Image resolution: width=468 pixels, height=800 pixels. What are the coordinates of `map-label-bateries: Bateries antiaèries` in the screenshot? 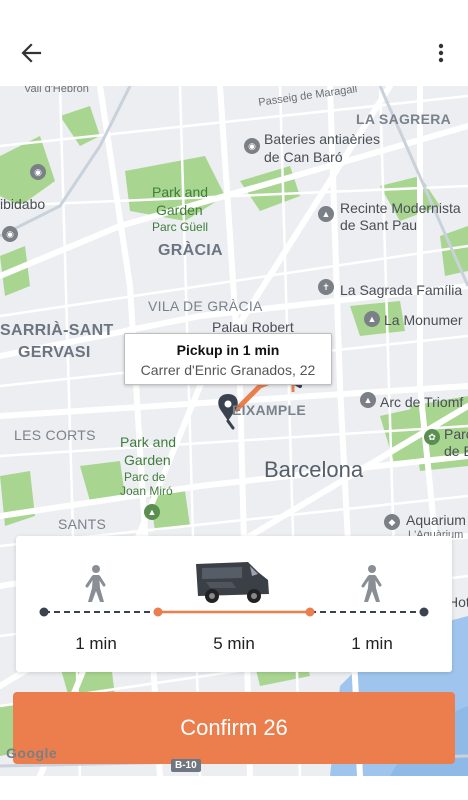 It's located at (322, 139).